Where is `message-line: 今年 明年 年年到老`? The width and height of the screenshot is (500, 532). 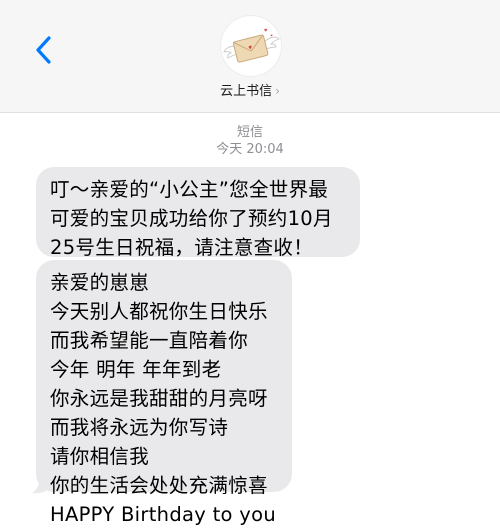
message-line: 今年 明年 年年到老 is located at coordinates (136, 369).